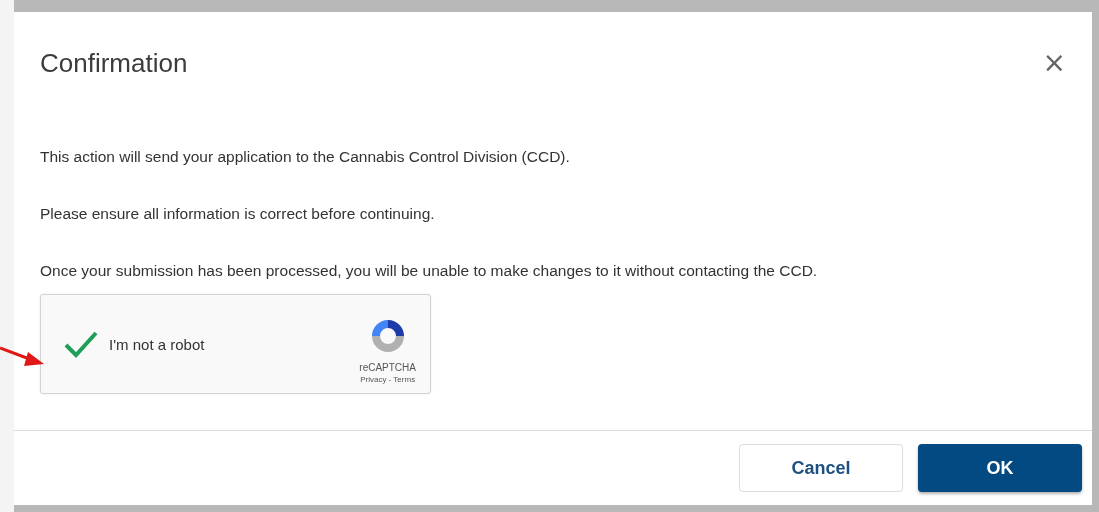  I want to click on captcha-label: I'm not a robot, so click(157, 344).